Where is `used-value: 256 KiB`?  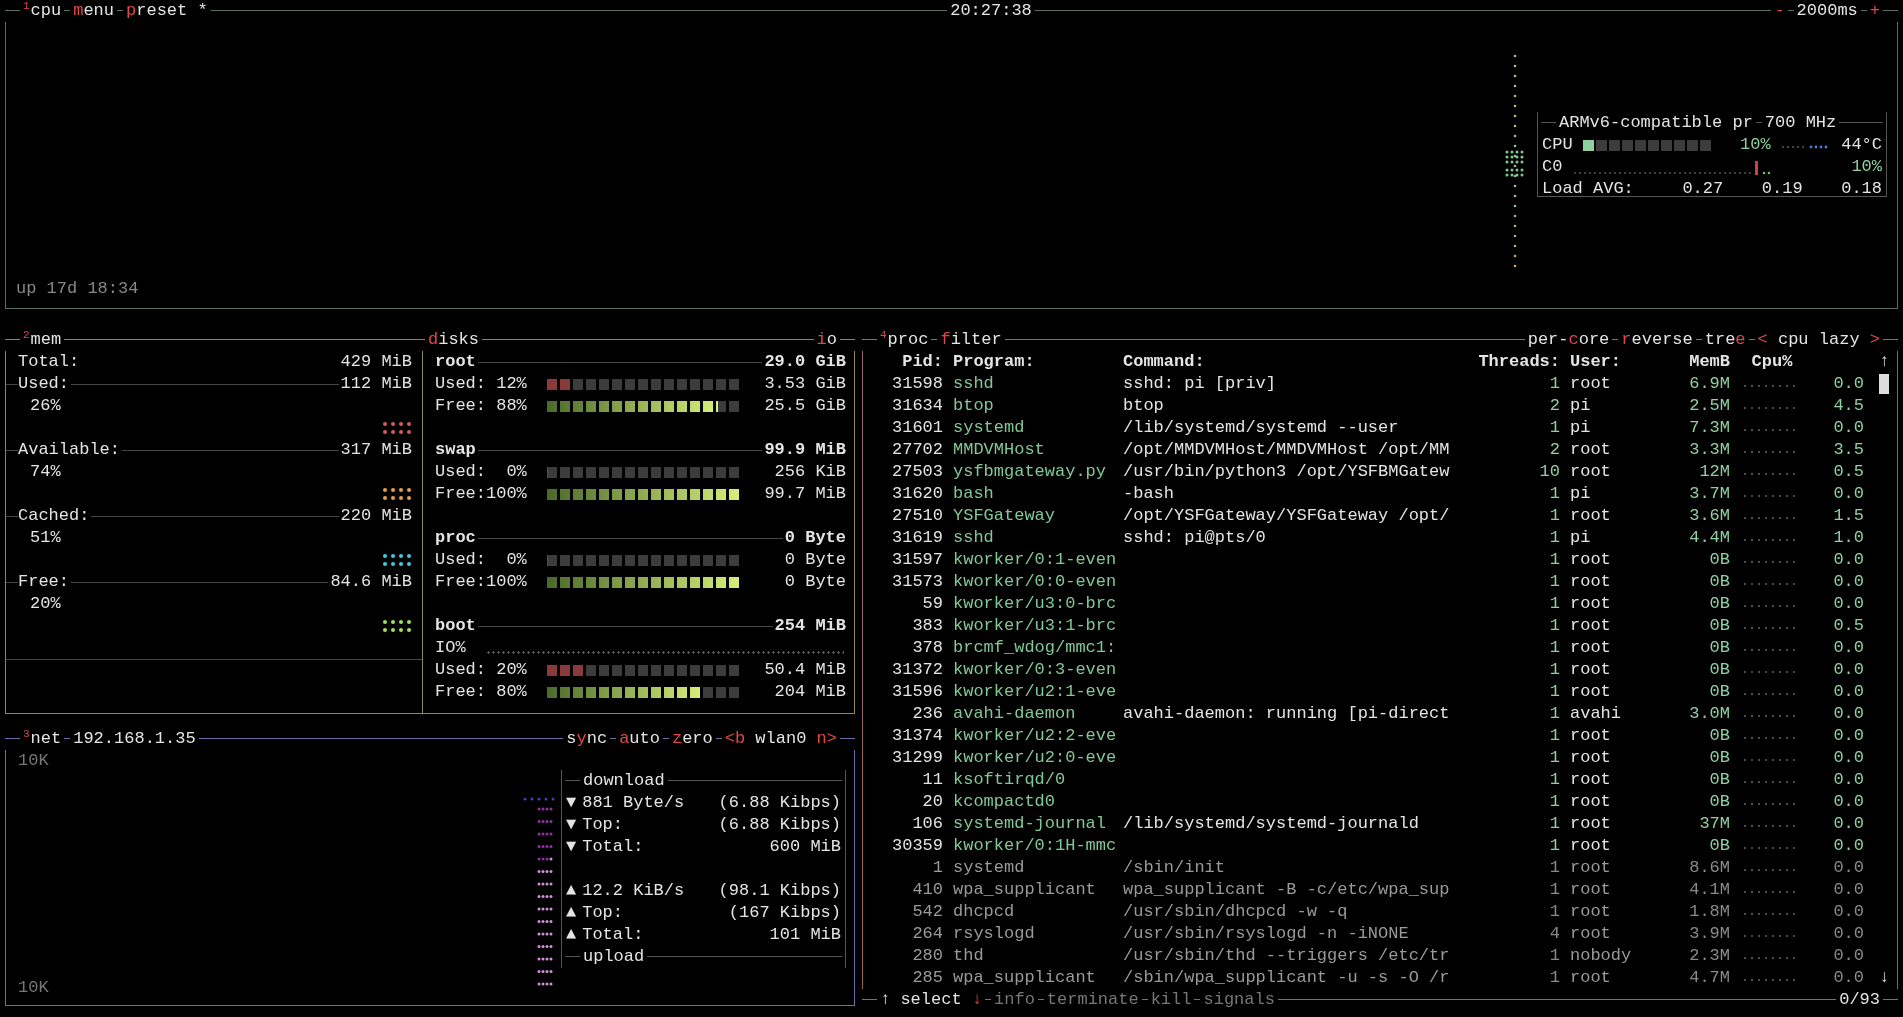 used-value: 256 KiB is located at coordinates (810, 472).